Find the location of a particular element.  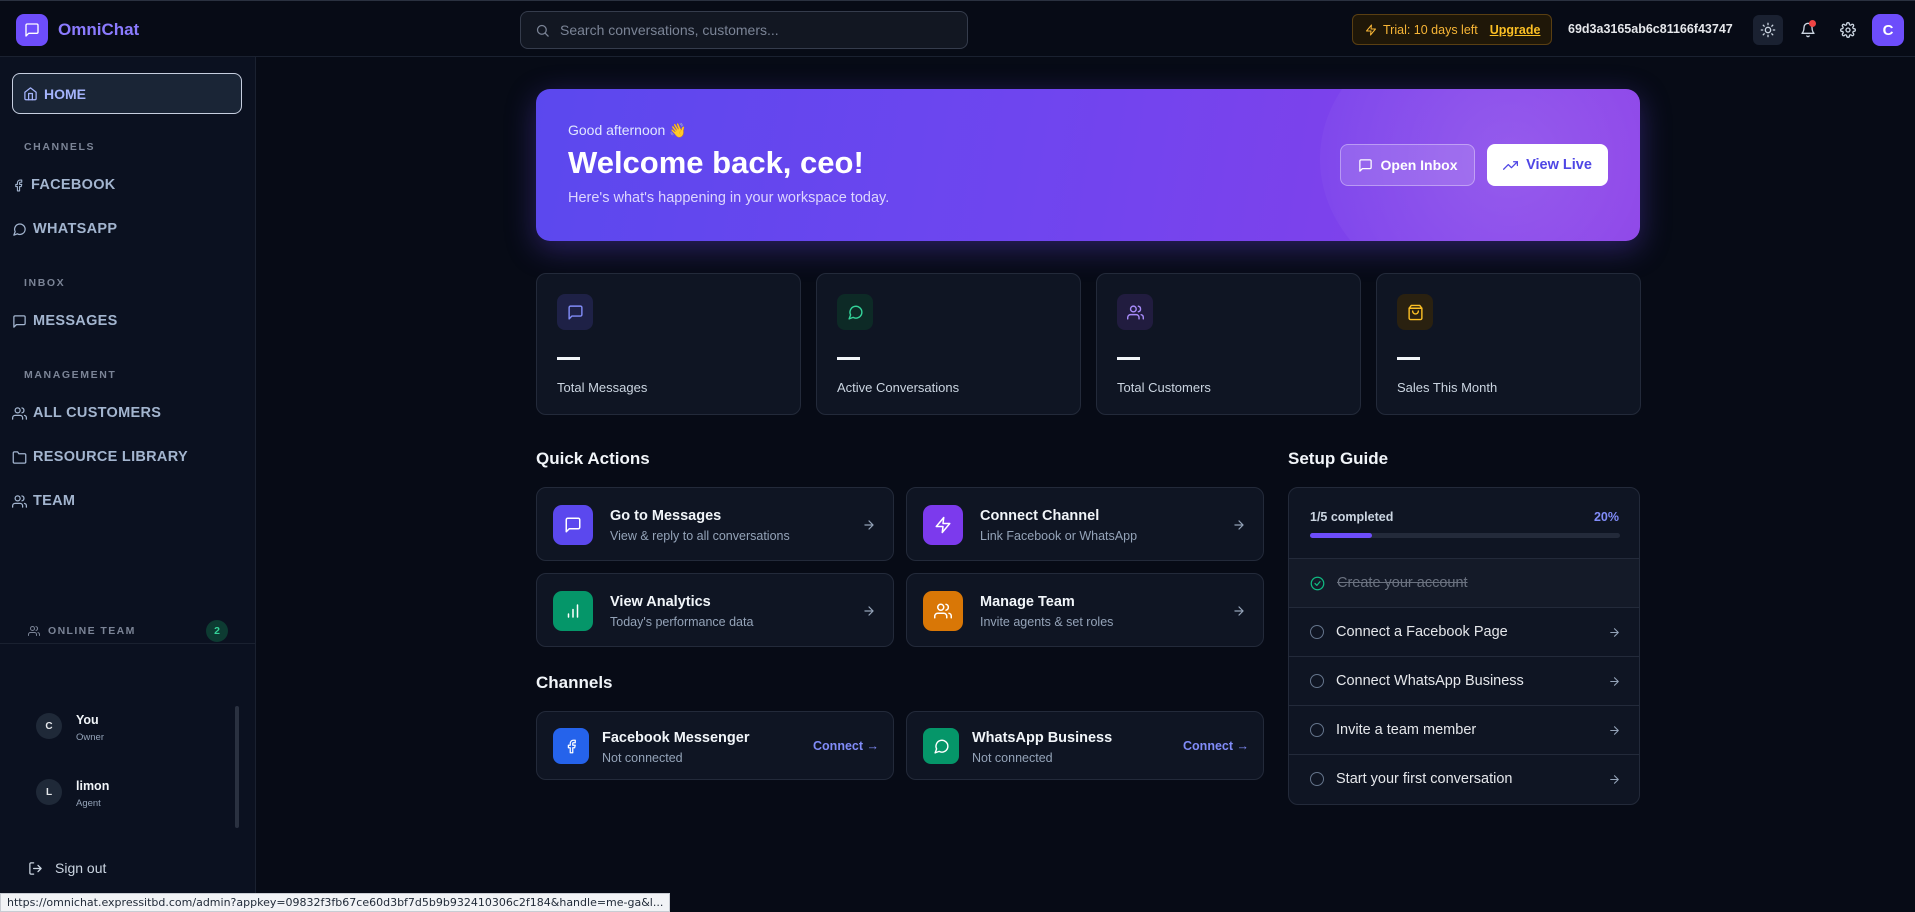

sidebar-item-facebook: FACEBOOK is located at coordinates (127, 185).